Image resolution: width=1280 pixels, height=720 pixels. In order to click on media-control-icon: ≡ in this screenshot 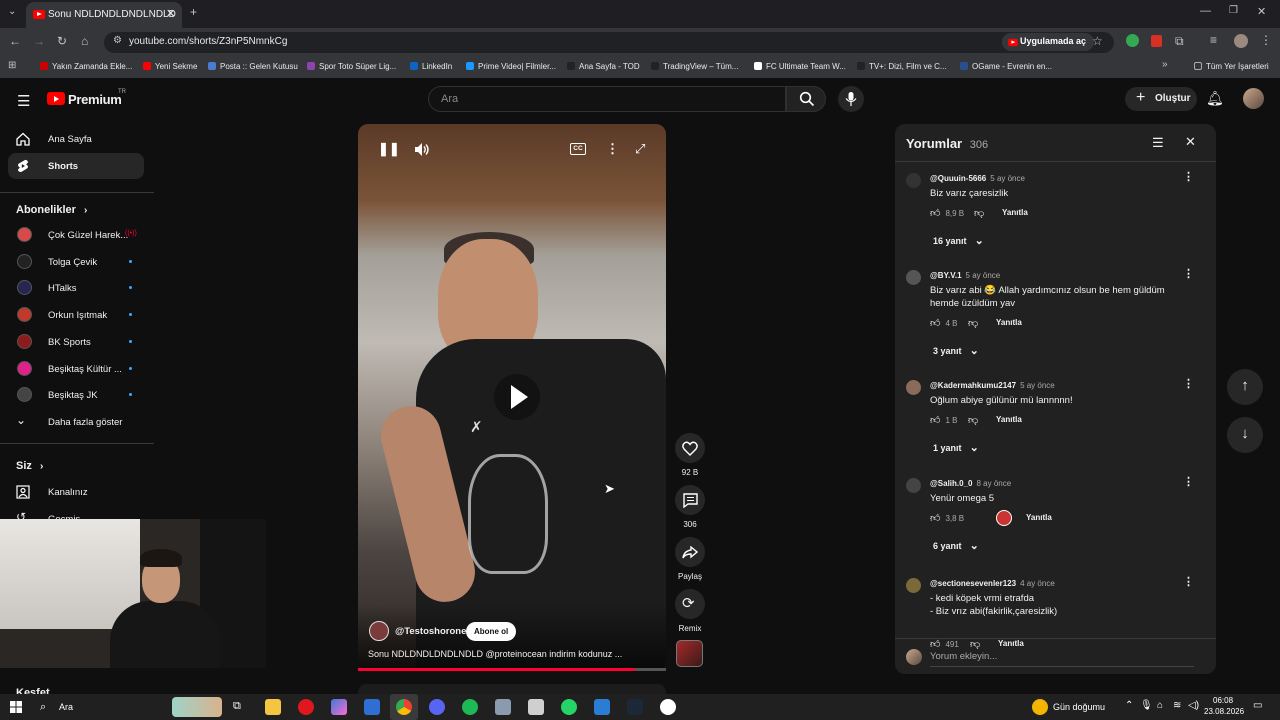, I will do `click(1213, 40)`.